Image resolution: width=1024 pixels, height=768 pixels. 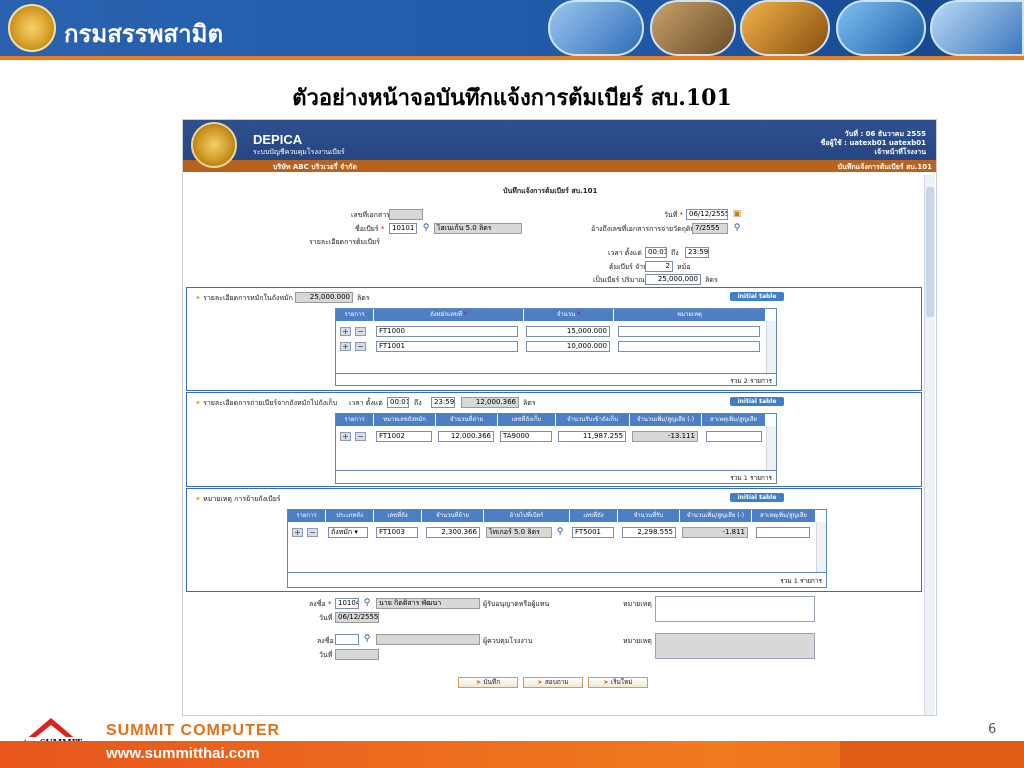 What do you see at coordinates (406, 214) in the screenshot?
I see `doc-no-field` at bounding box center [406, 214].